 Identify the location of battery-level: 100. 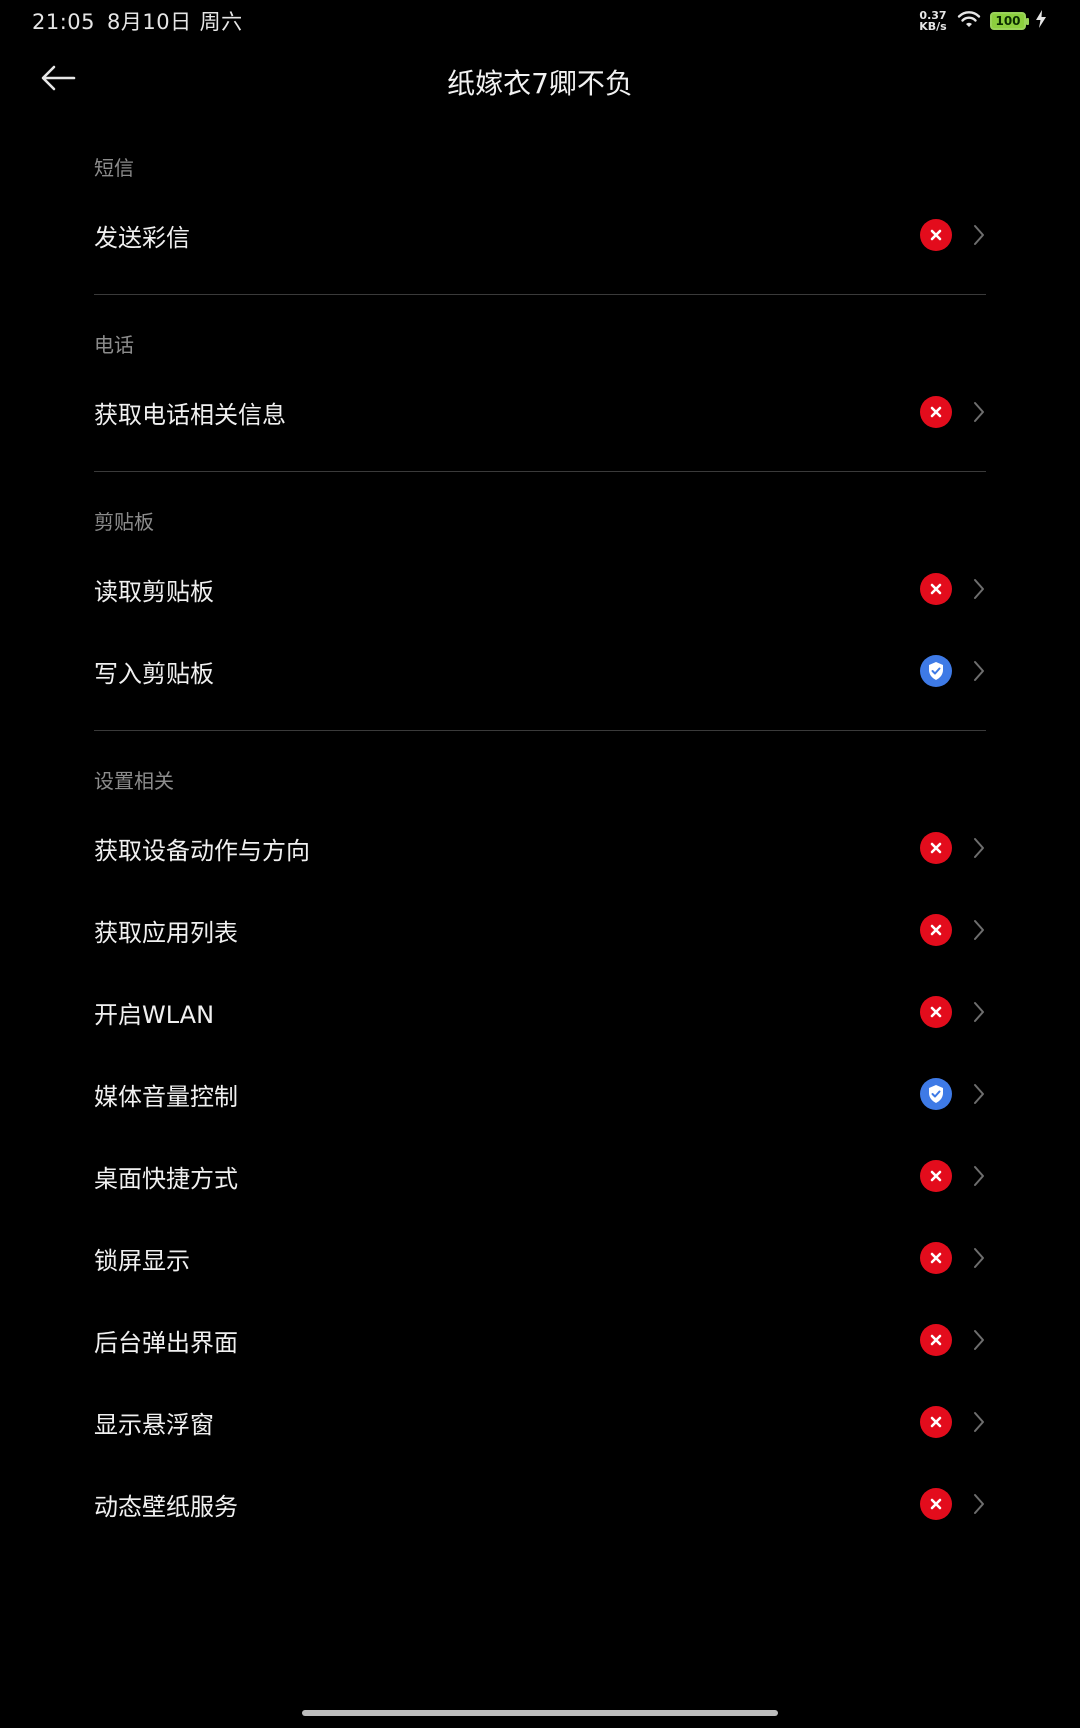
(1008, 21).